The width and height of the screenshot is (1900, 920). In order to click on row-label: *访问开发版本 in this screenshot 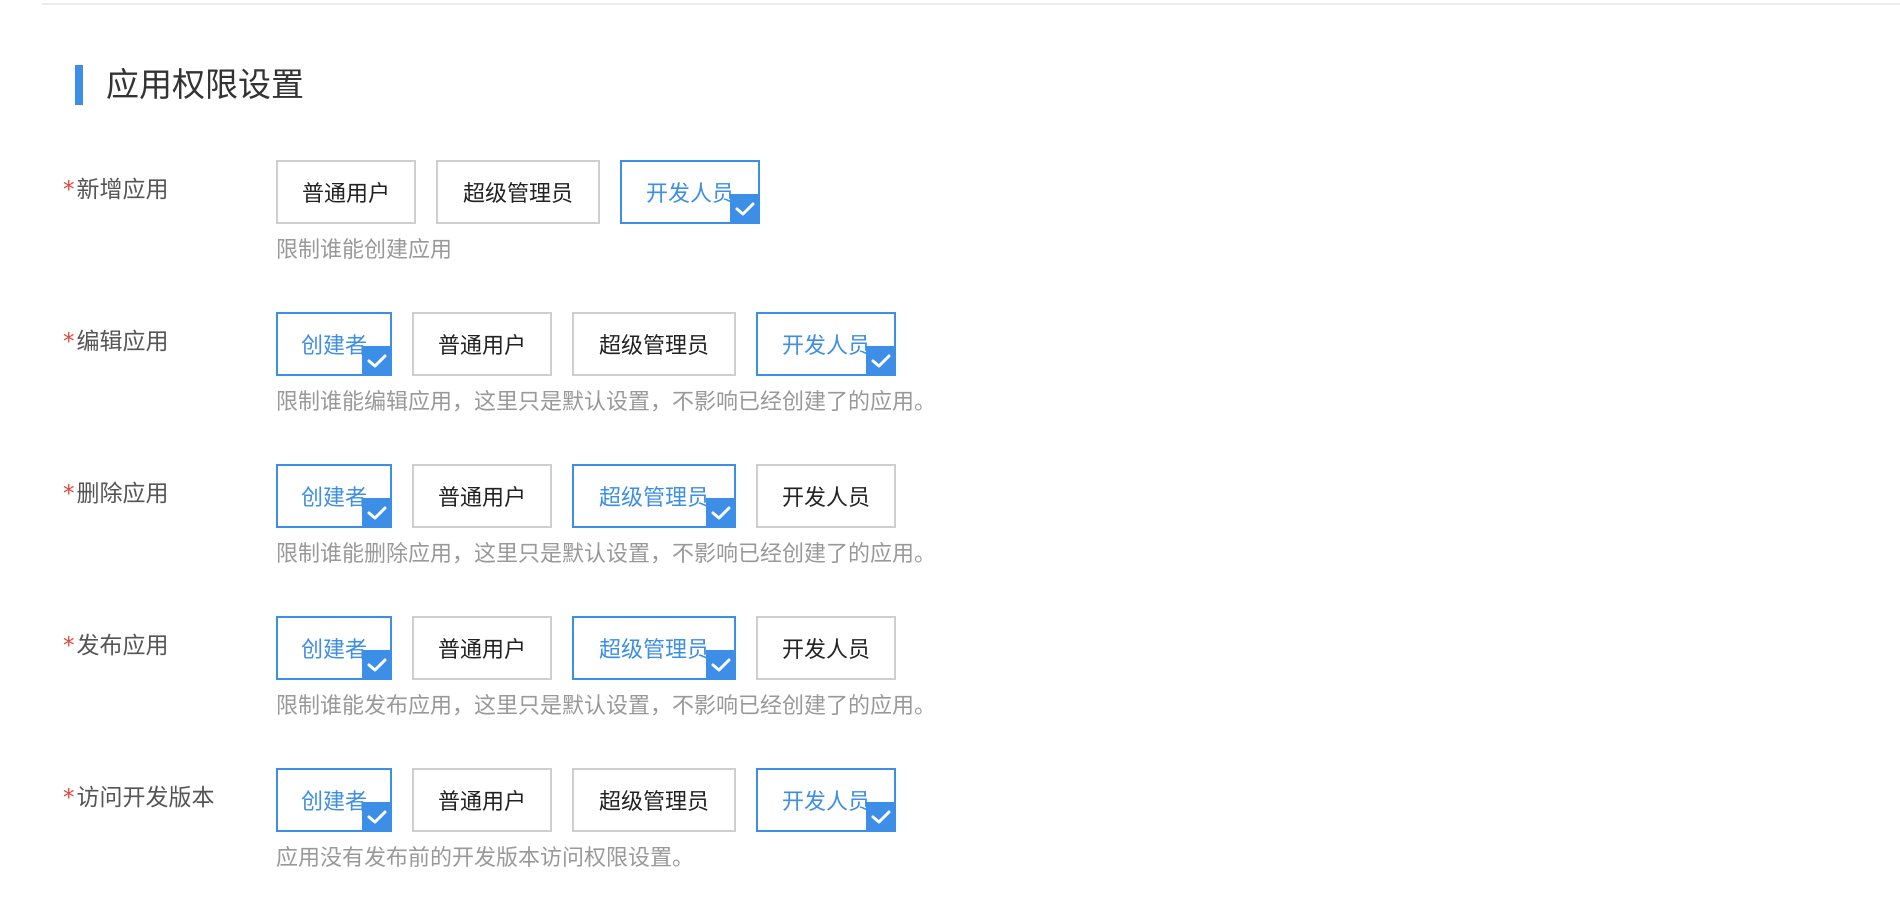, I will do `click(139, 798)`.